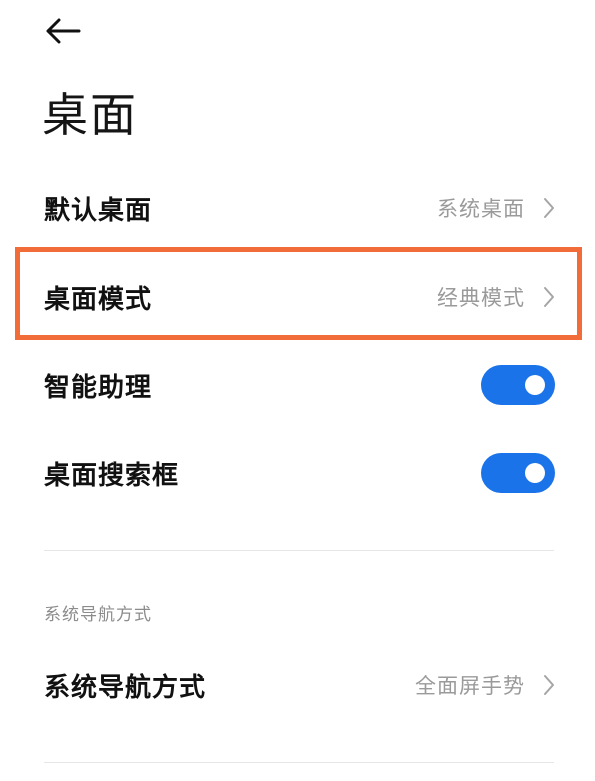  Describe the element at coordinates (518, 473) in the screenshot. I see `home-search-bar-toggle` at that location.